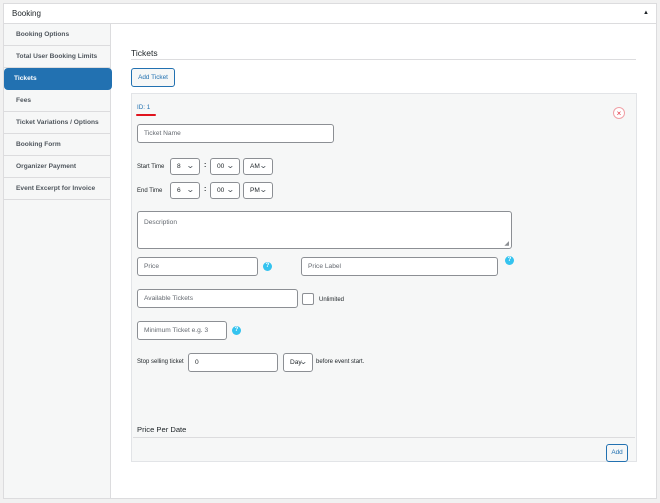  Describe the element at coordinates (162, 429) in the screenshot. I see `price-per-date-title: Price Per Date` at that location.